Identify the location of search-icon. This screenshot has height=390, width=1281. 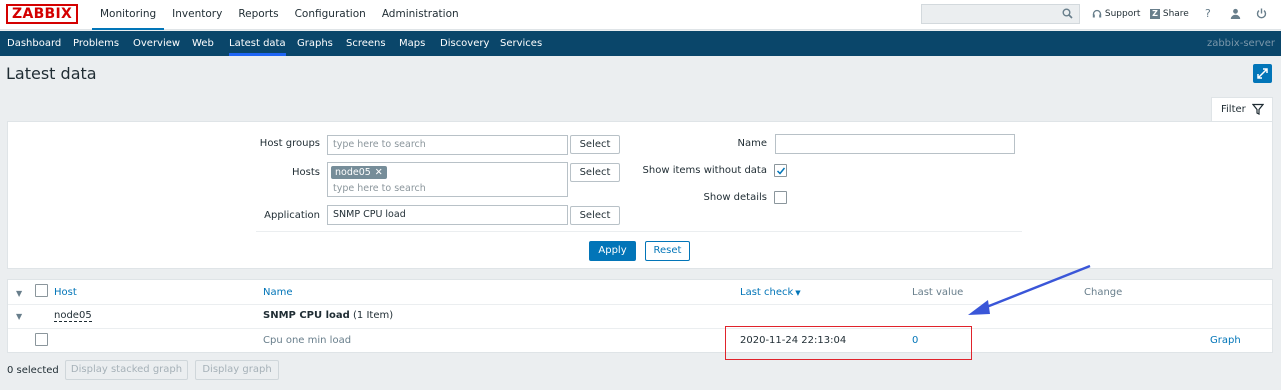
(1067, 15).